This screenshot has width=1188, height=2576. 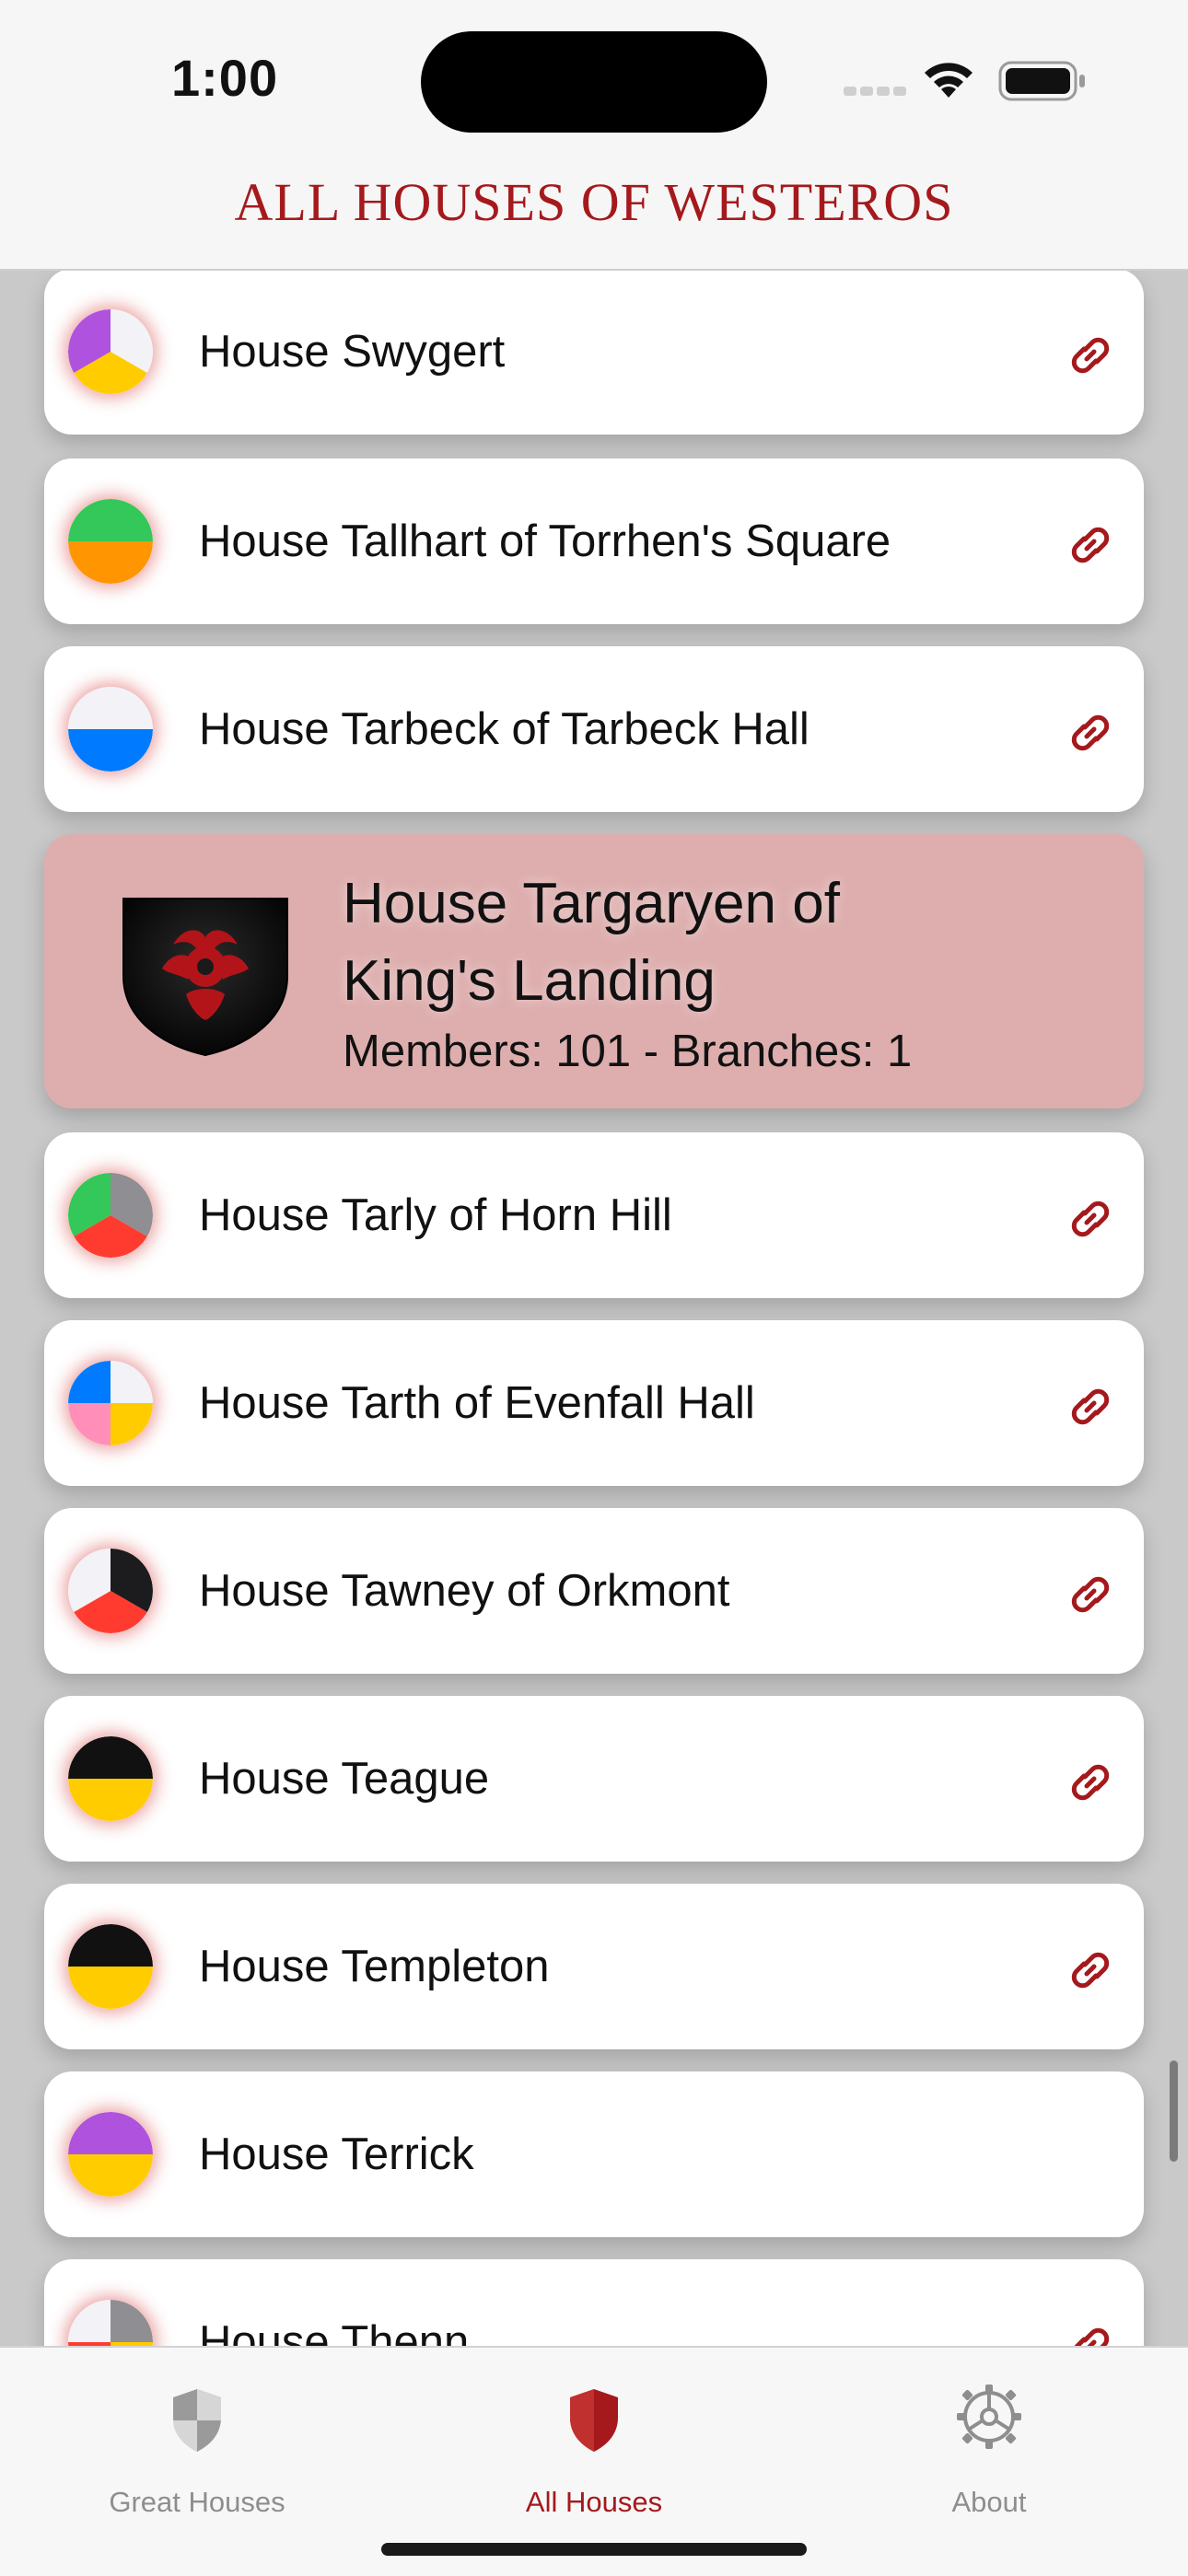 What do you see at coordinates (336, 2154) in the screenshot?
I see `house-name: House Terrick` at bounding box center [336, 2154].